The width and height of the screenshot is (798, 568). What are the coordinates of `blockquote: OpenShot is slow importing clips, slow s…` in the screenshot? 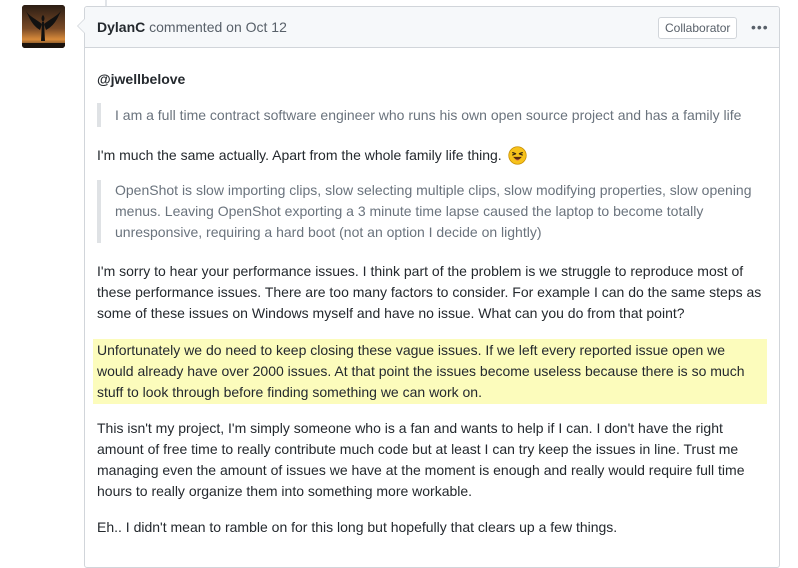 It's located at (427, 211).